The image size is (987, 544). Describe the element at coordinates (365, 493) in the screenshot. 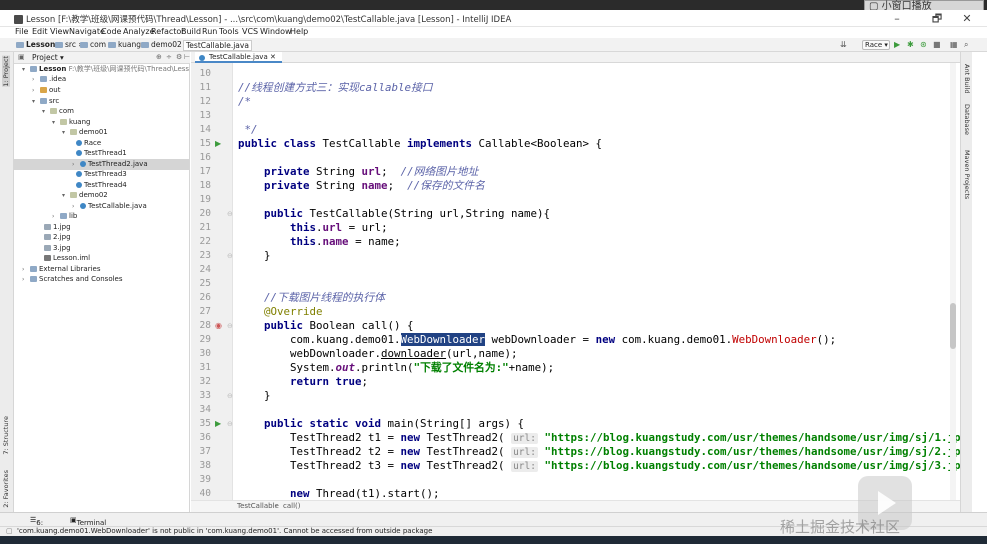

I see `code-line-40: new Thread(t1).start();` at that location.